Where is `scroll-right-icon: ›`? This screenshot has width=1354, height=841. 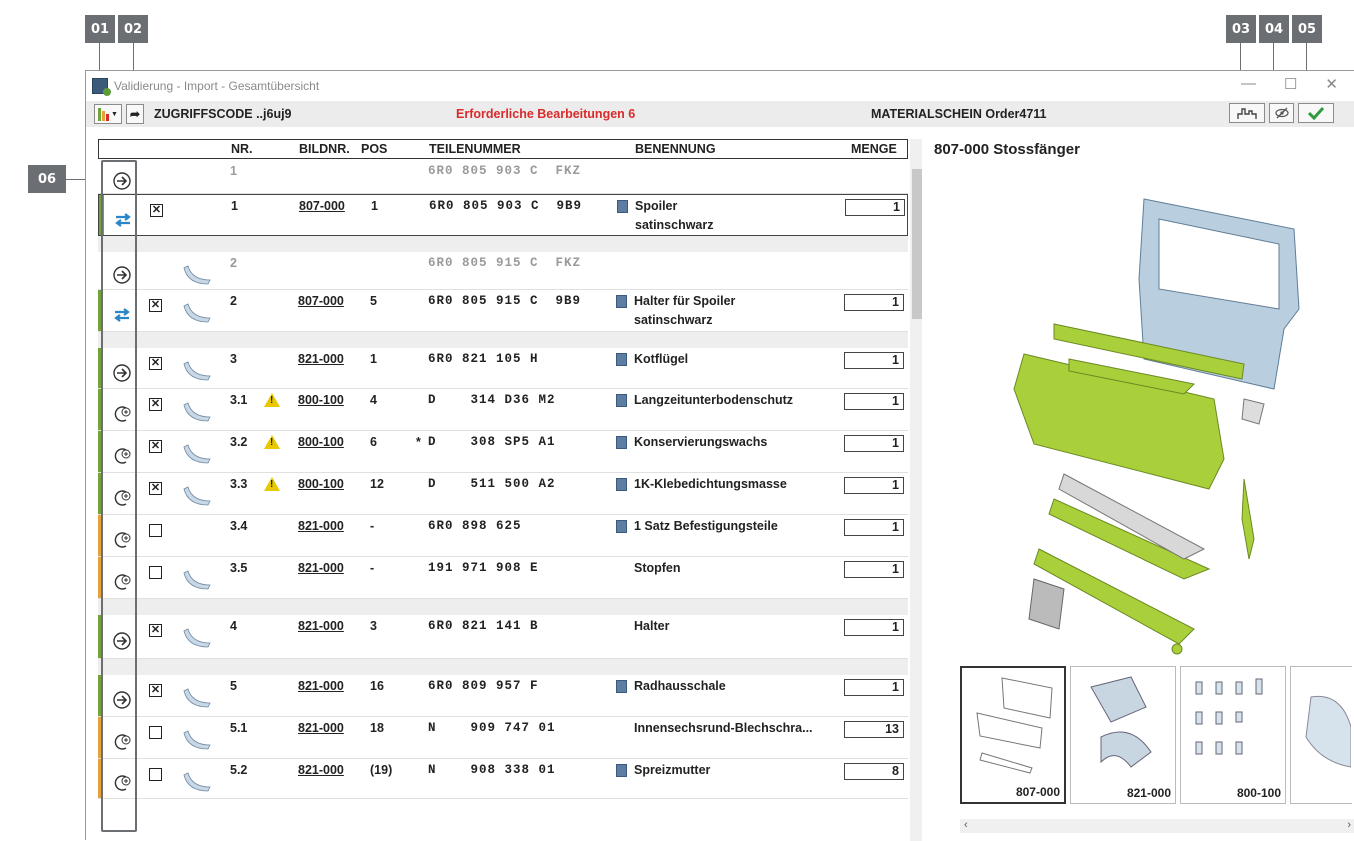 scroll-right-icon: › is located at coordinates (1349, 825).